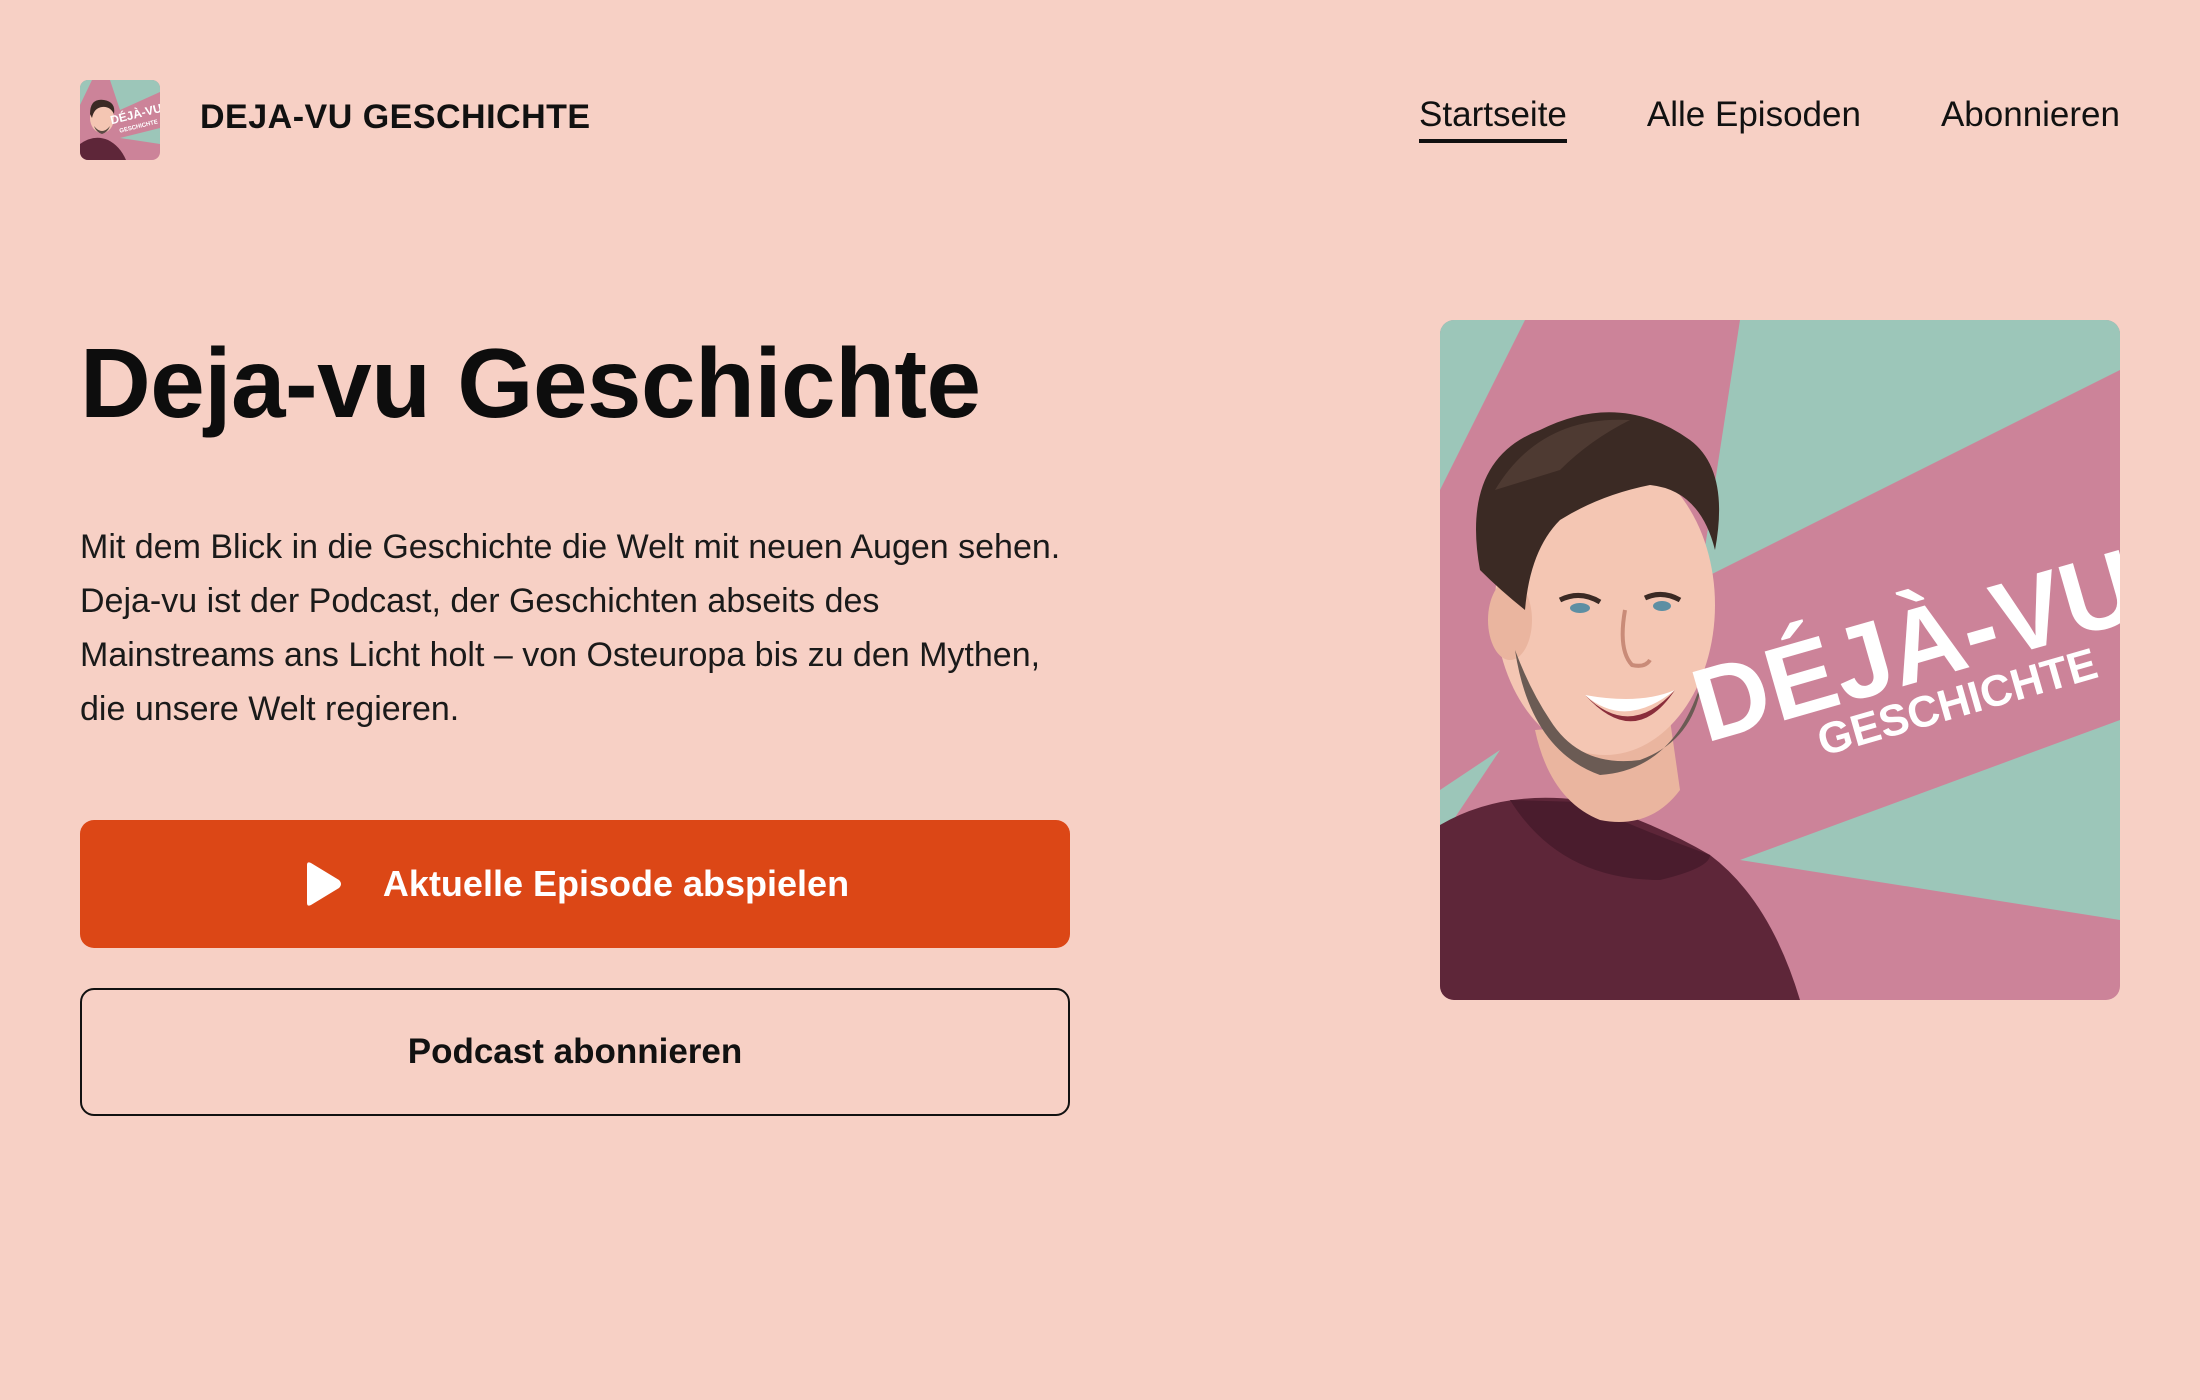  I want to click on podcast-logo-thumbnail: DÉJÀ-VU GESCHICHTE, so click(120, 120).